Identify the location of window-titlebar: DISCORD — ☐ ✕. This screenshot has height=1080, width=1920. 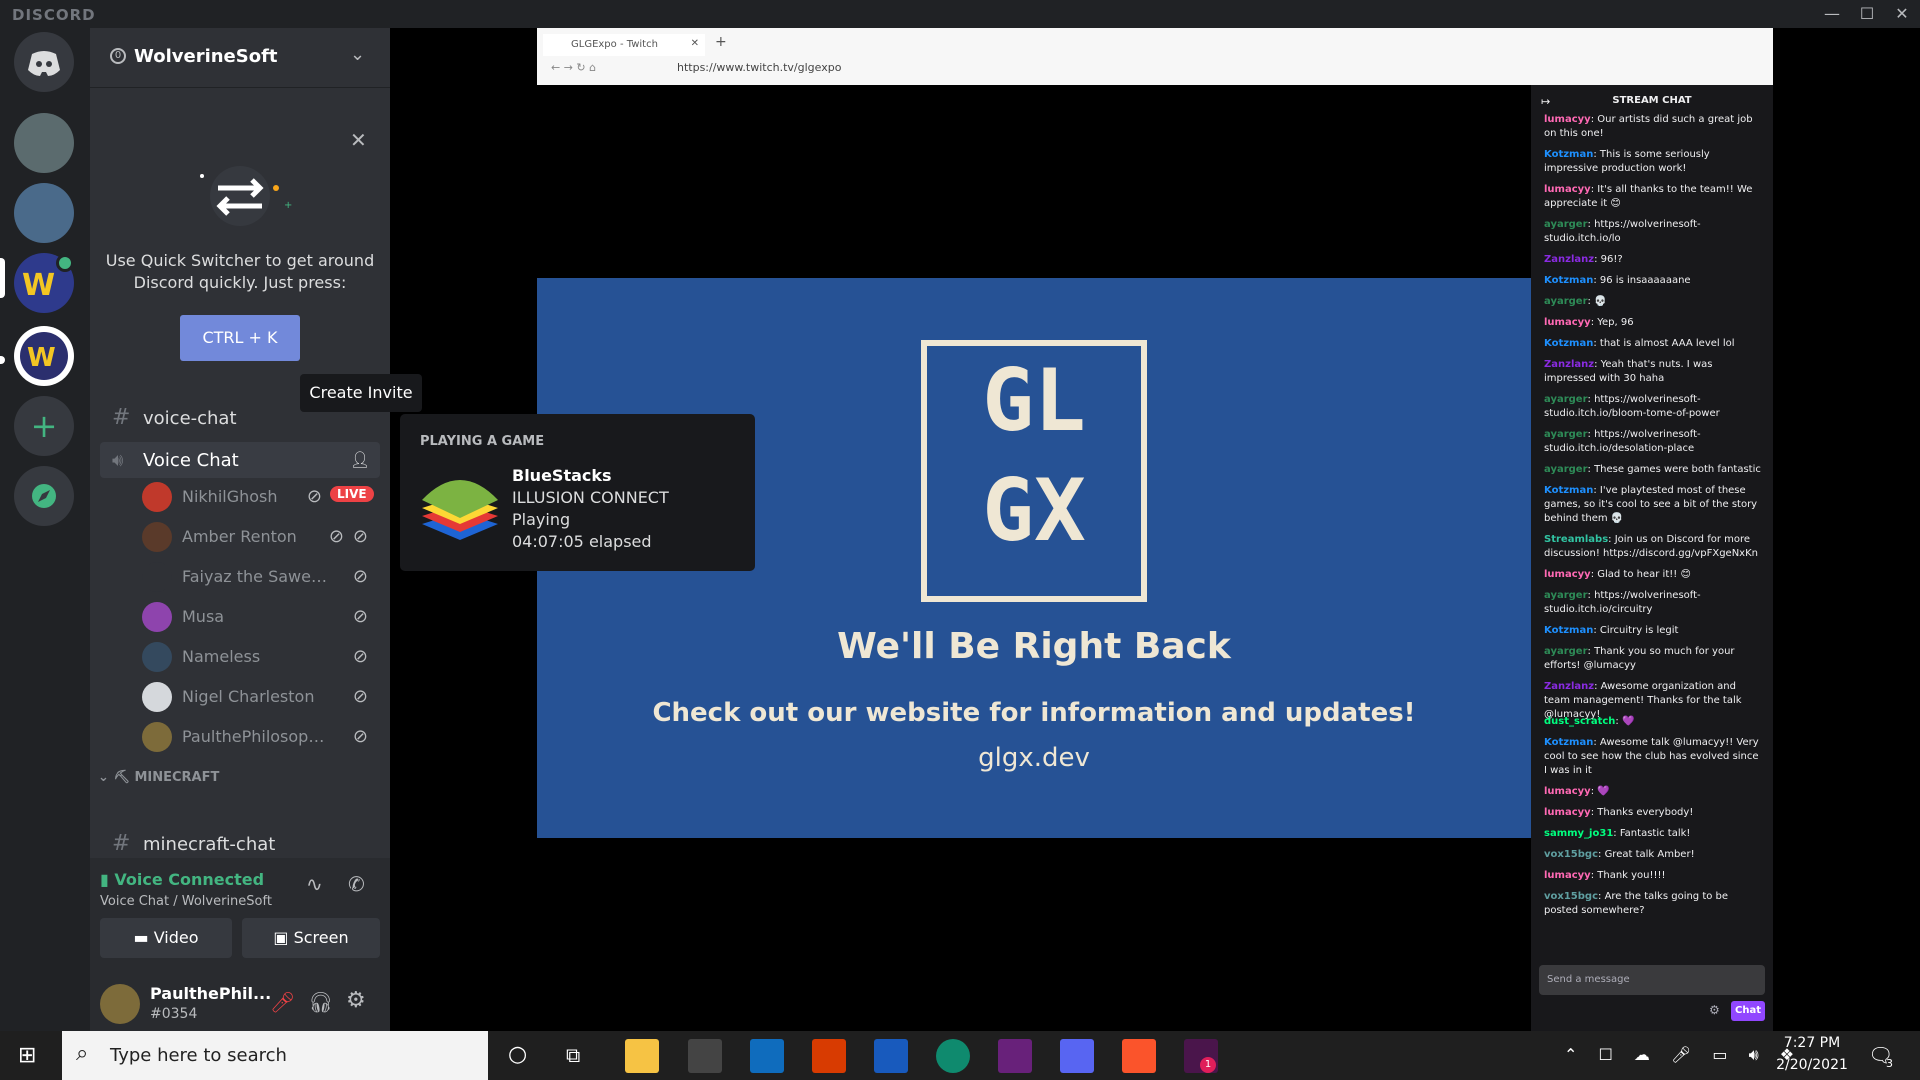
(960, 14).